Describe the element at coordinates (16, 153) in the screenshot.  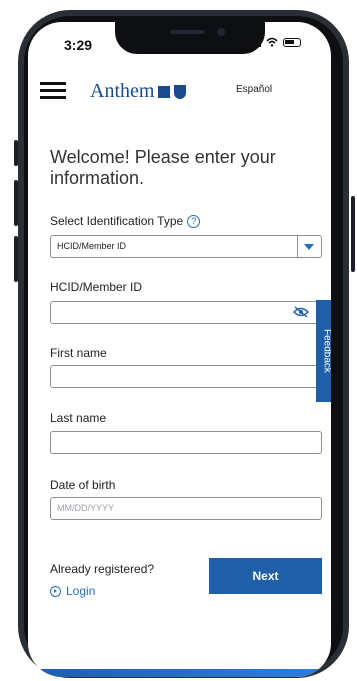
I see `side-button-mute` at that location.